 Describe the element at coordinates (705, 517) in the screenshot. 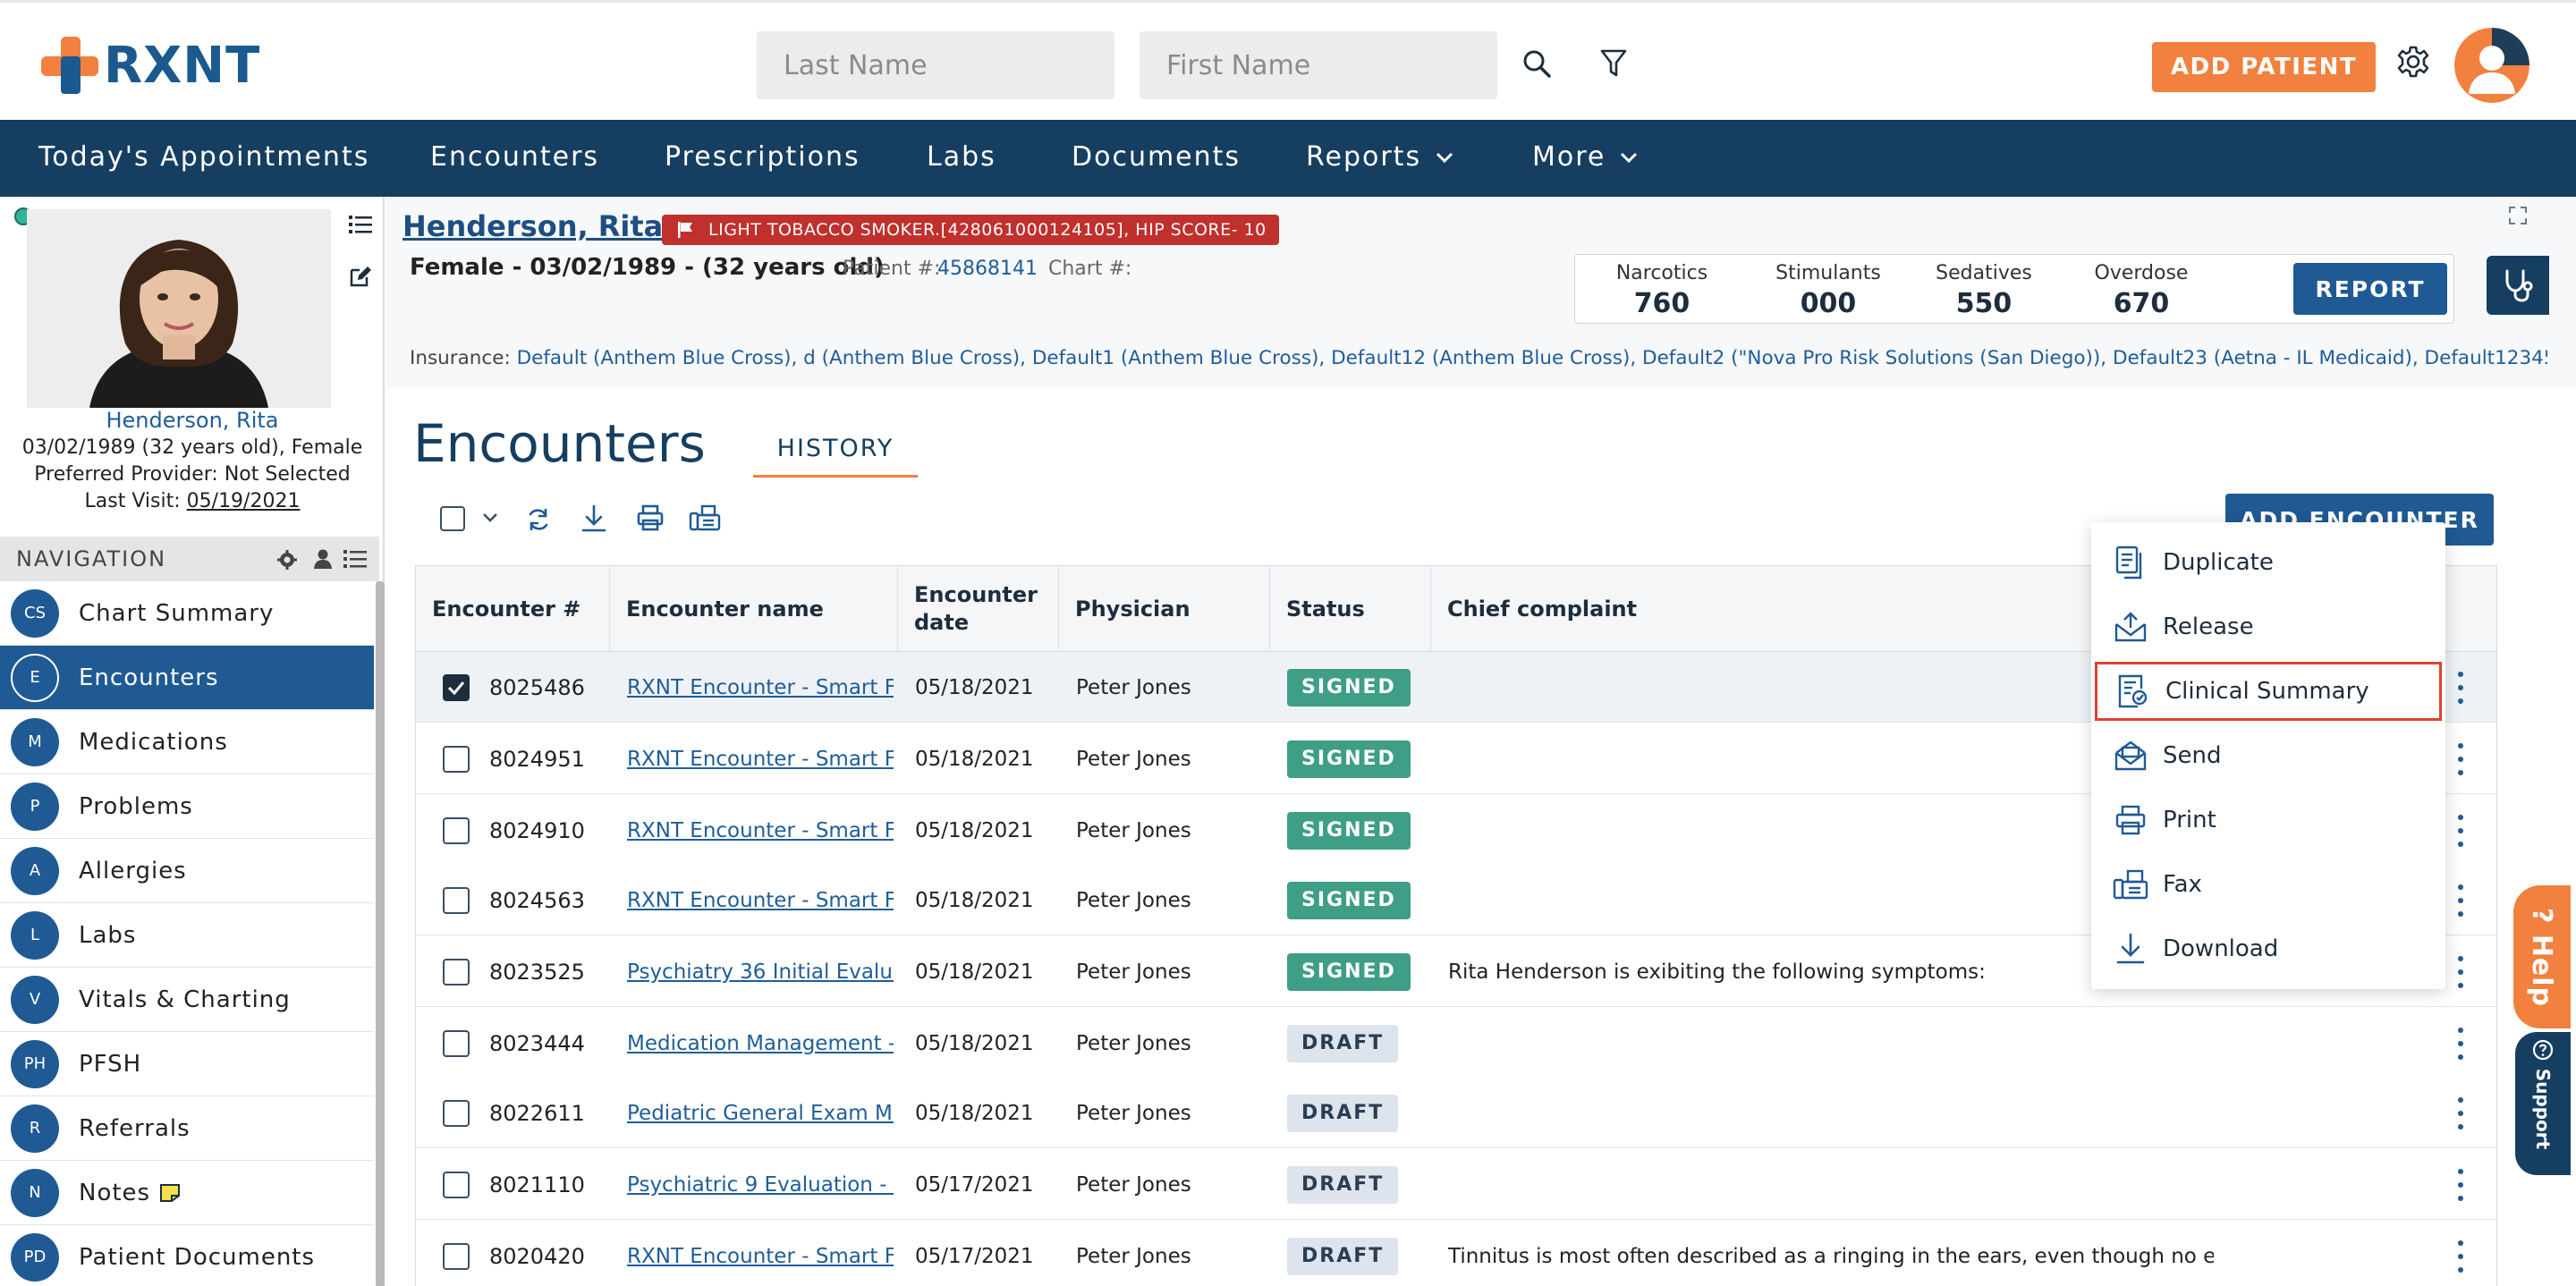

I see `fax-button` at that location.